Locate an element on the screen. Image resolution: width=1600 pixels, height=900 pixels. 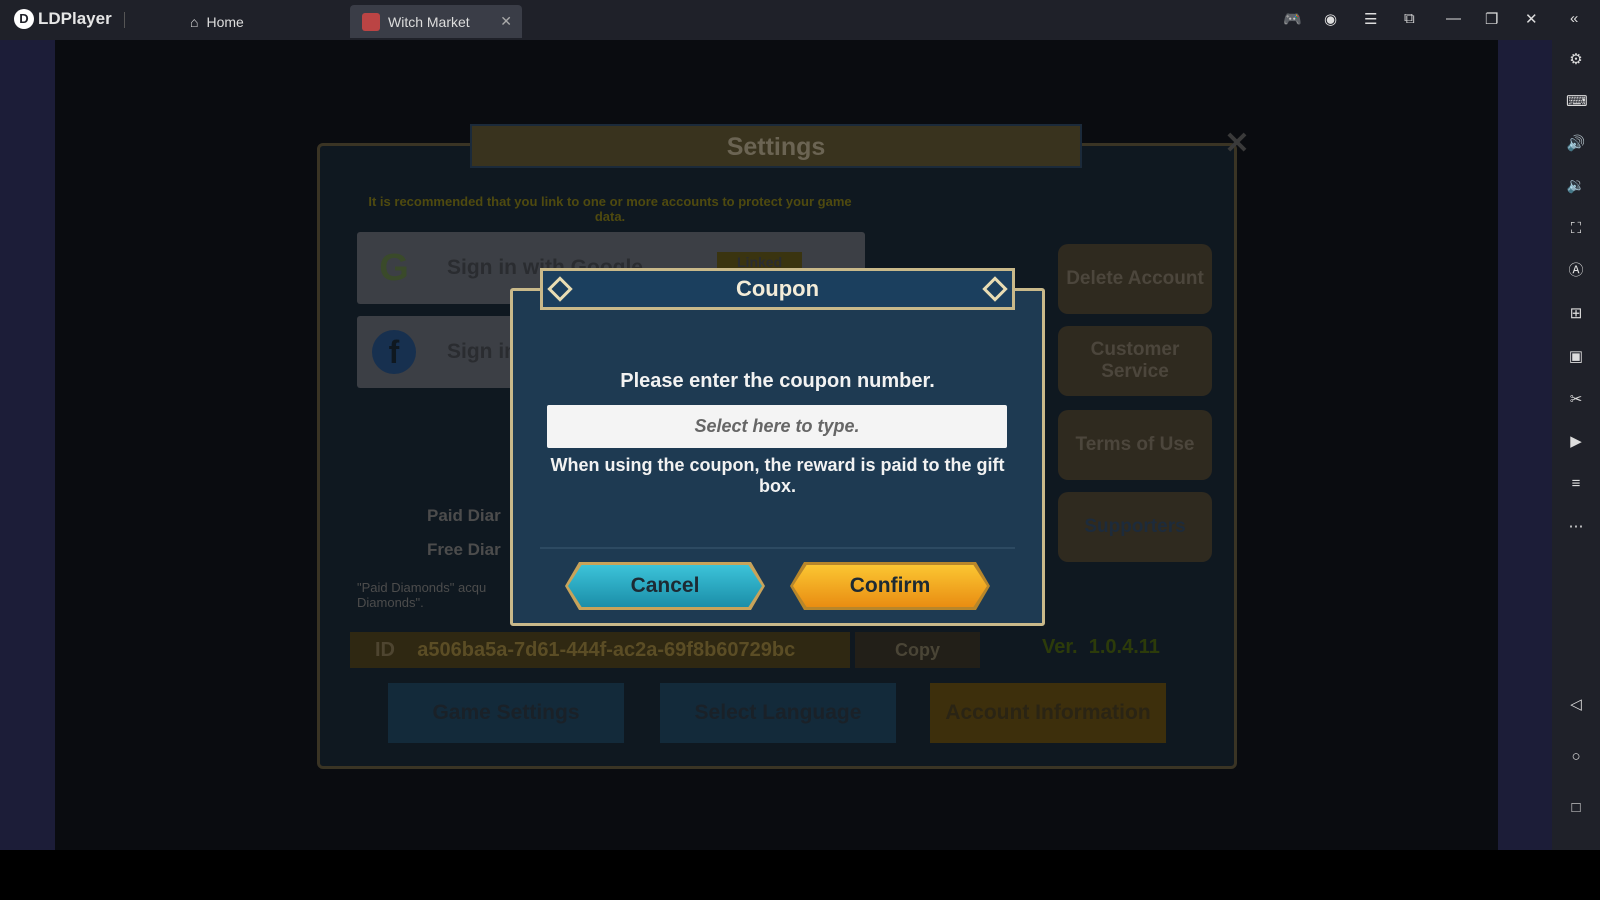
coupon-title-bar: Coupon is located at coordinates (777, 289).